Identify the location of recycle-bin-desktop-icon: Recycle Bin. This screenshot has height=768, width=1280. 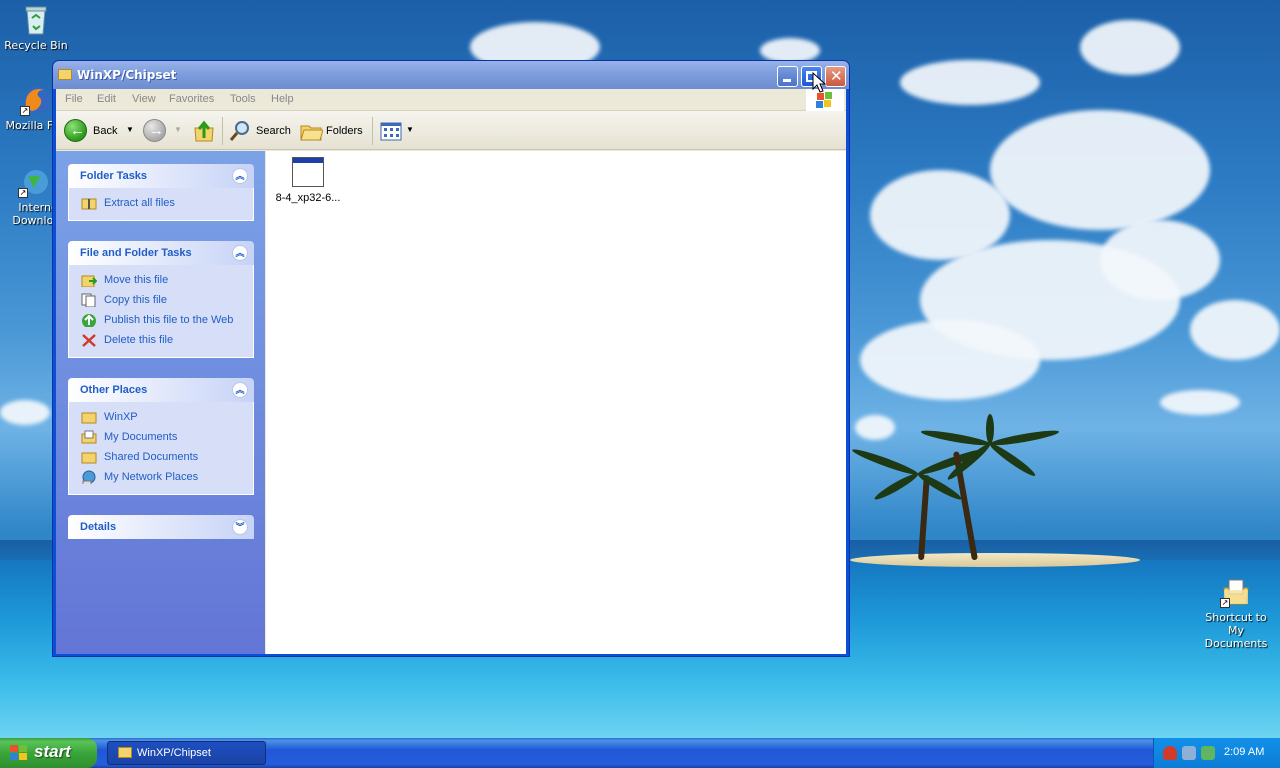
(37, 28).